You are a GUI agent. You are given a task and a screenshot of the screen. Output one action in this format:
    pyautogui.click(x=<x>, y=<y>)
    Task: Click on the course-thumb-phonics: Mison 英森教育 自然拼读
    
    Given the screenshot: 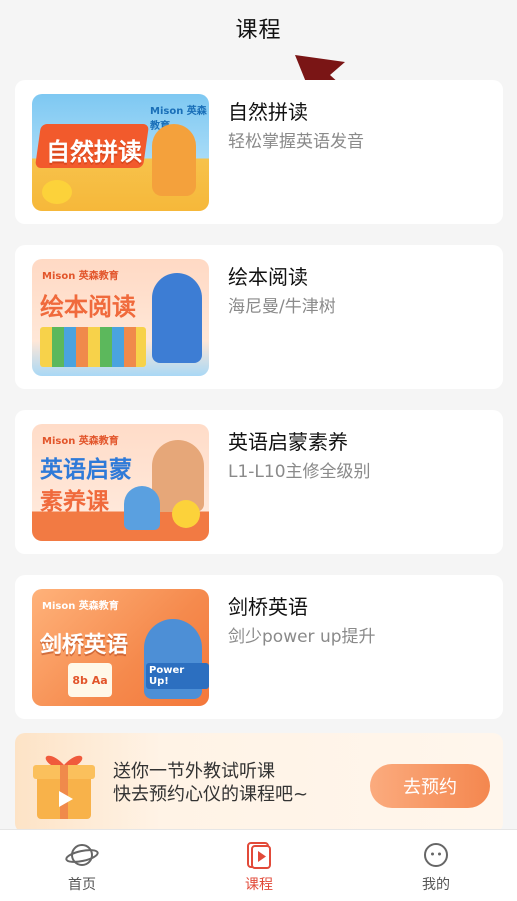 What is the action you would take?
    pyautogui.click(x=120, y=152)
    